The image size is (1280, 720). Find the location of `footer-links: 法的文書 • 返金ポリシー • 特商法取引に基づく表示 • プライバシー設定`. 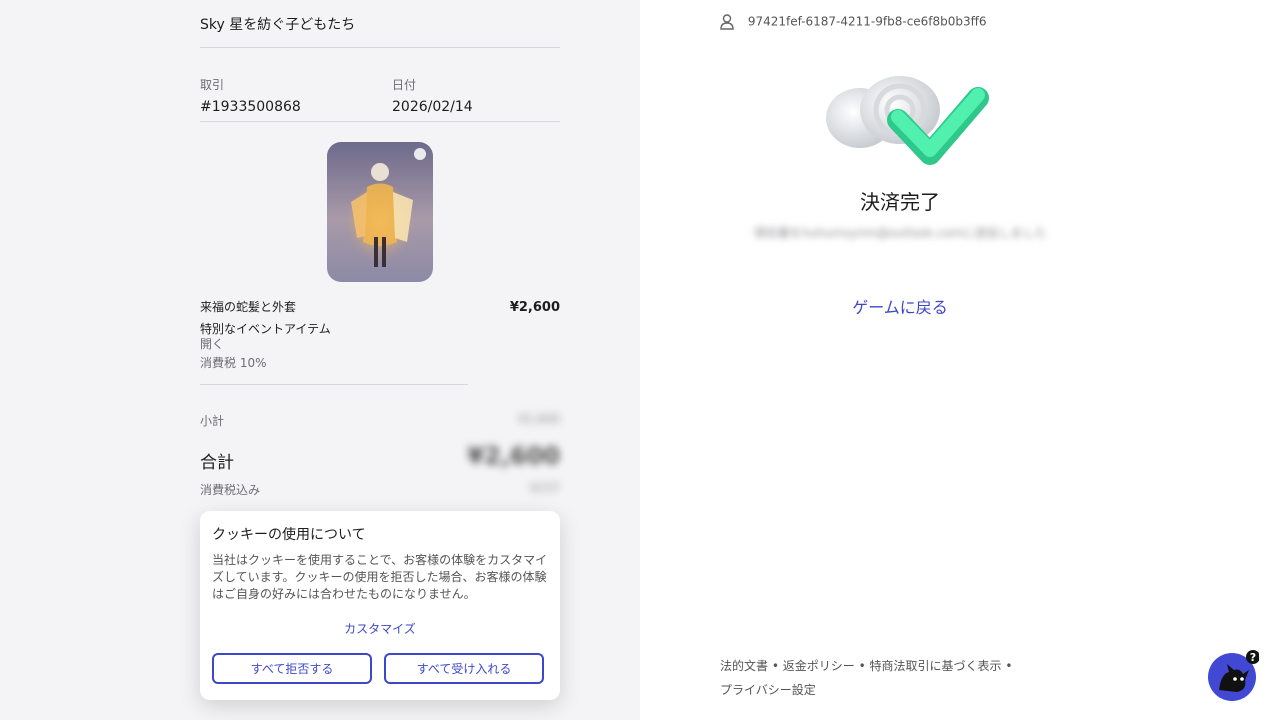

footer-links: 法的文書 • 返金ポリシー • 特商法取引に基づく表示 • プライバシー設定 is located at coordinates (866, 678).